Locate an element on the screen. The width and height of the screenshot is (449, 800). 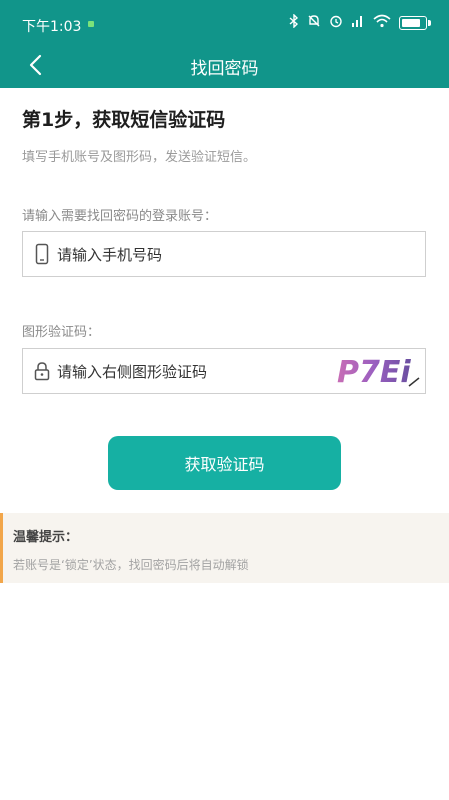
tips-title: 温馨提示： is located at coordinates (46, 537).